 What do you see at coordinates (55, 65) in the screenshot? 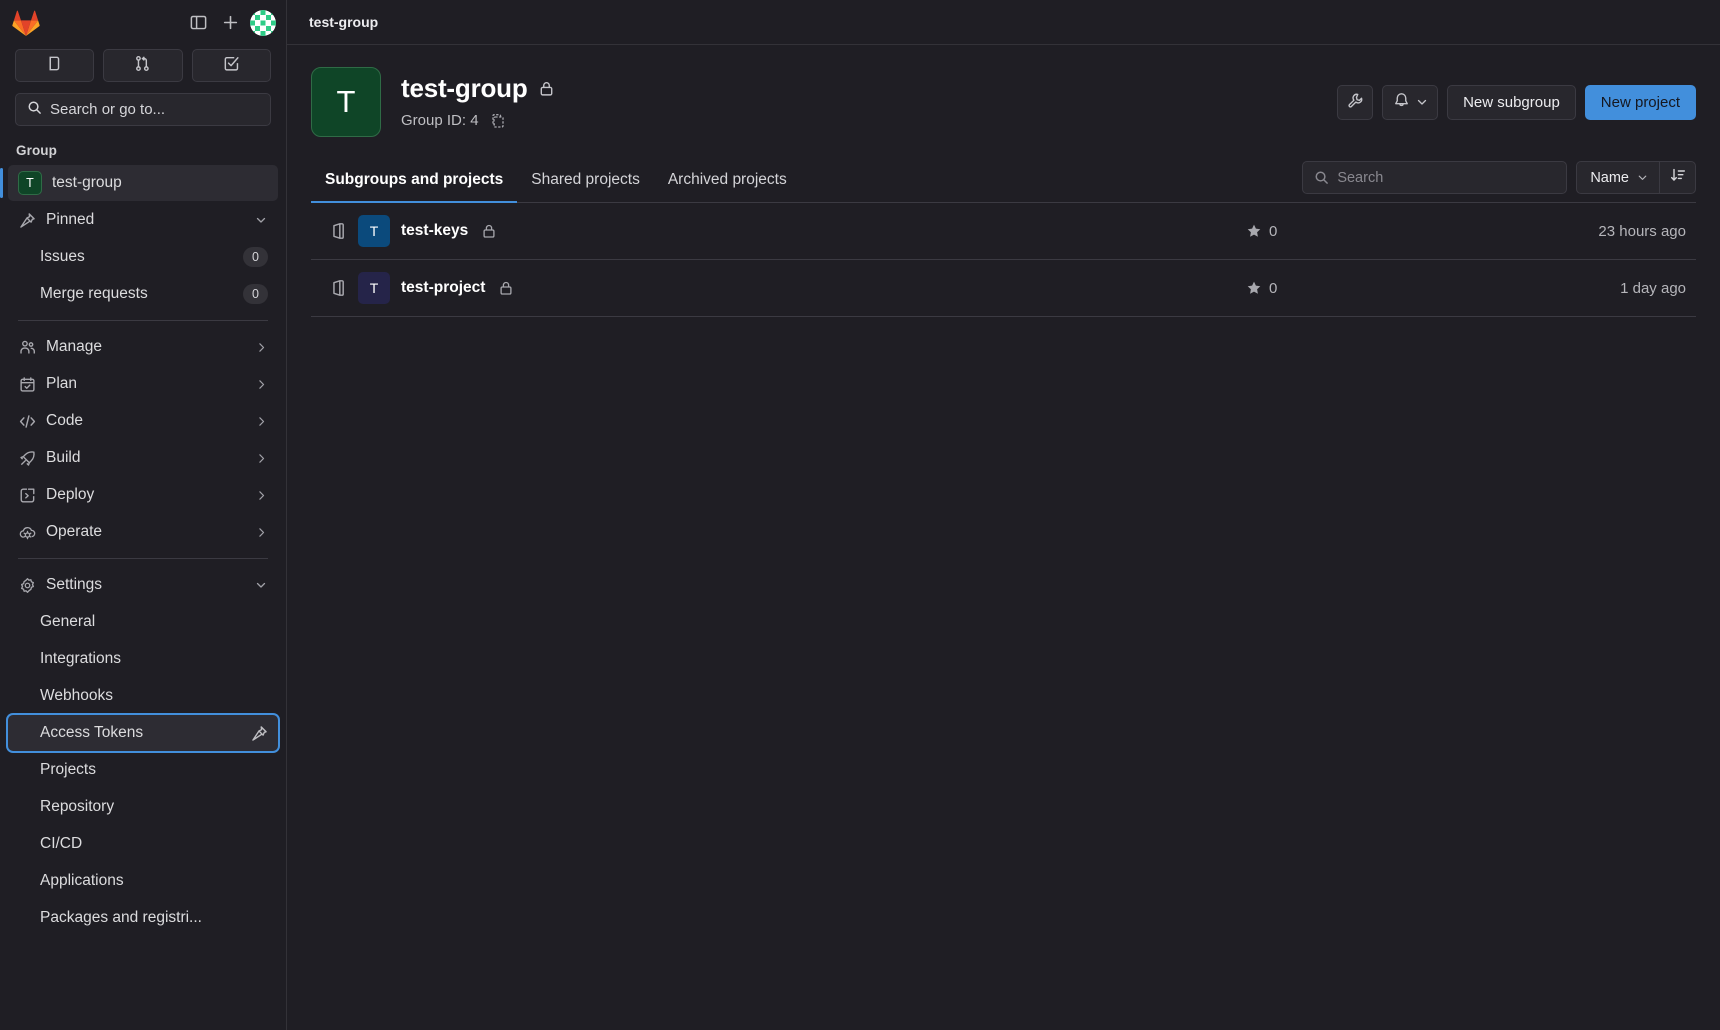
I see `quick-issues-button` at bounding box center [55, 65].